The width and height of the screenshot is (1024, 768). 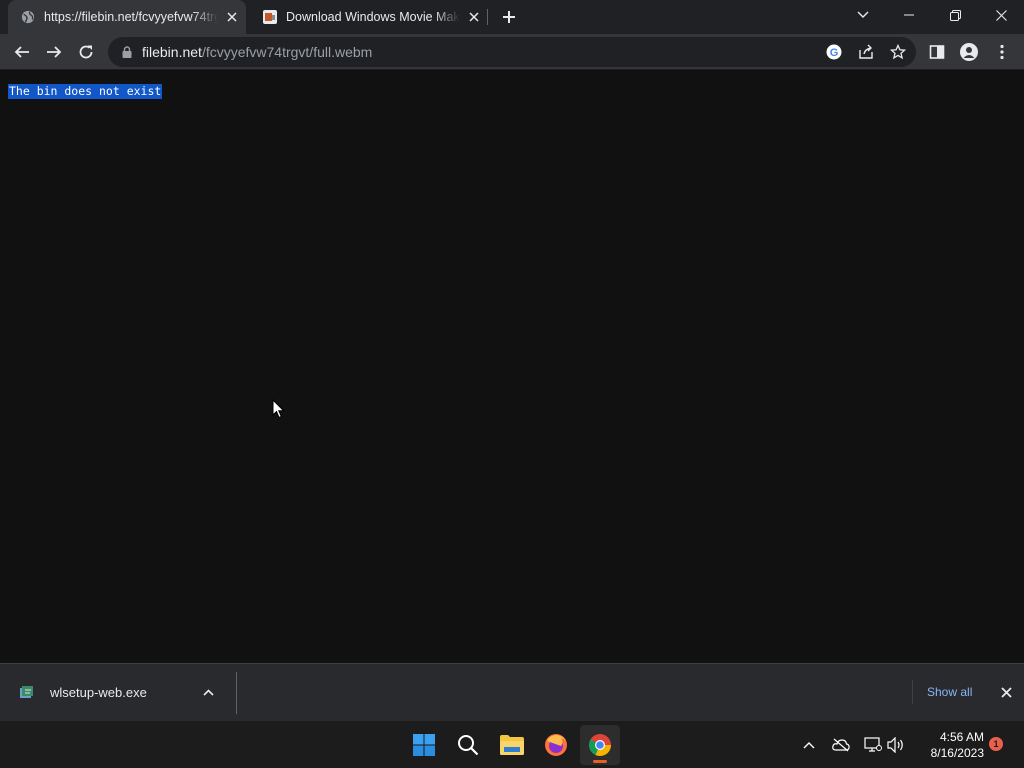 I want to click on kebab-menu-icon, so click(x=1002, y=52).